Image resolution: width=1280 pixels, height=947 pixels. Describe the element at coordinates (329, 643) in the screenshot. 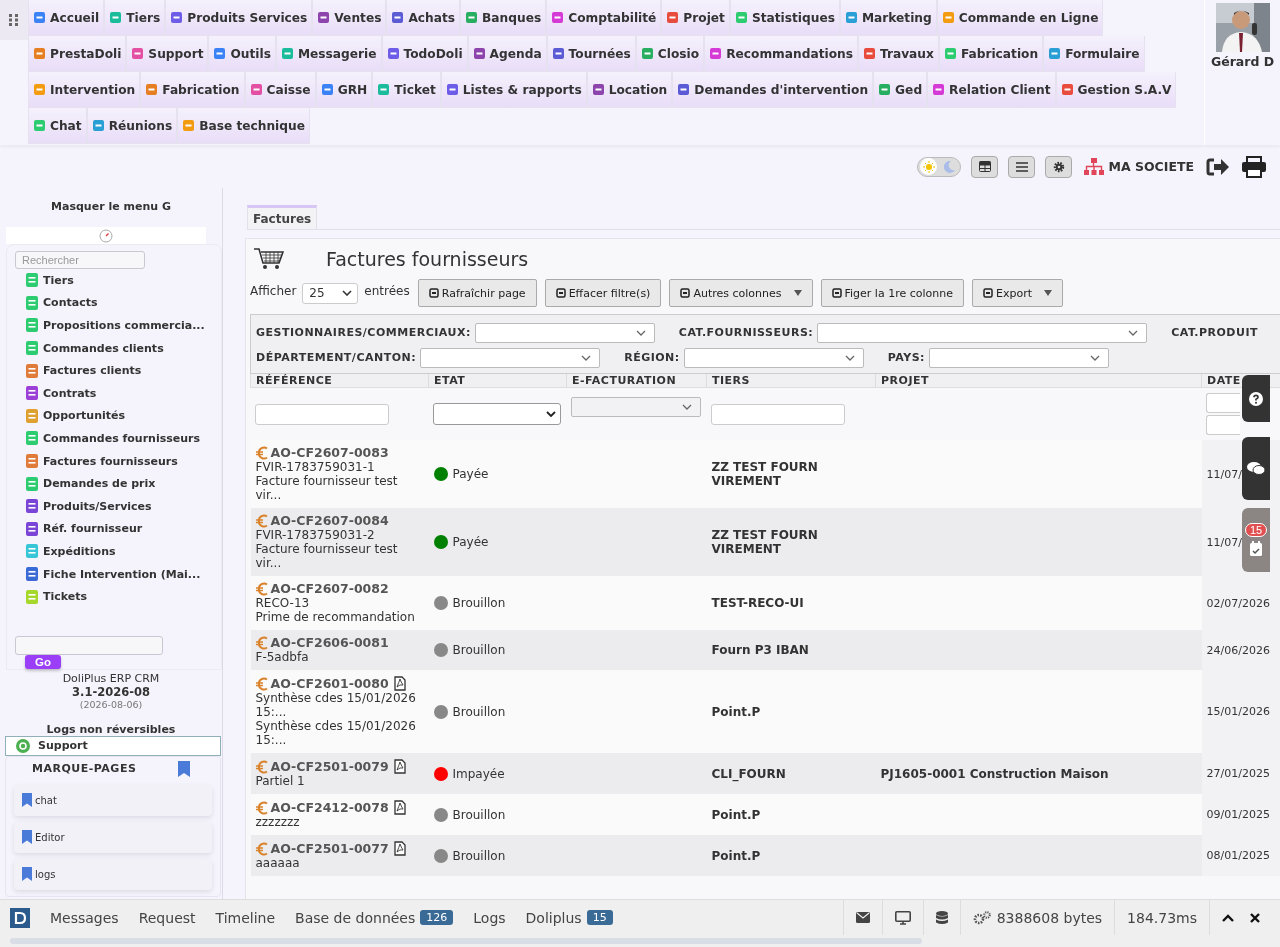

I see `invoice-link: AO-CF2606-0081` at that location.